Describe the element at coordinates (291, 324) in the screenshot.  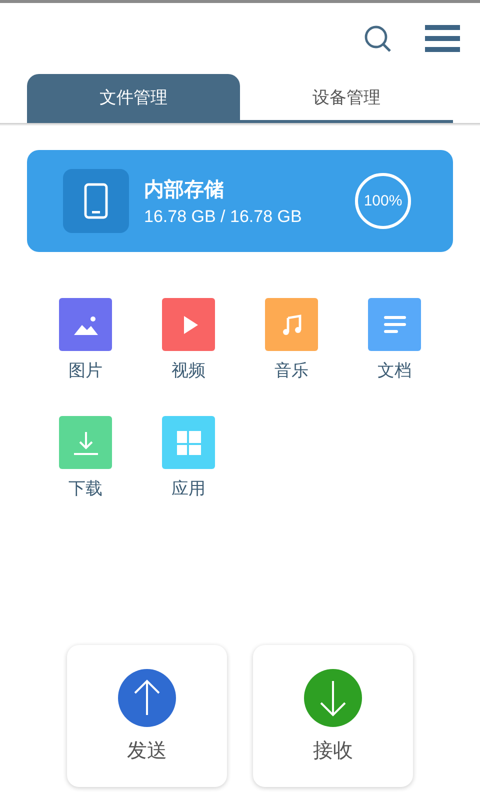
I see `music-icon` at that location.